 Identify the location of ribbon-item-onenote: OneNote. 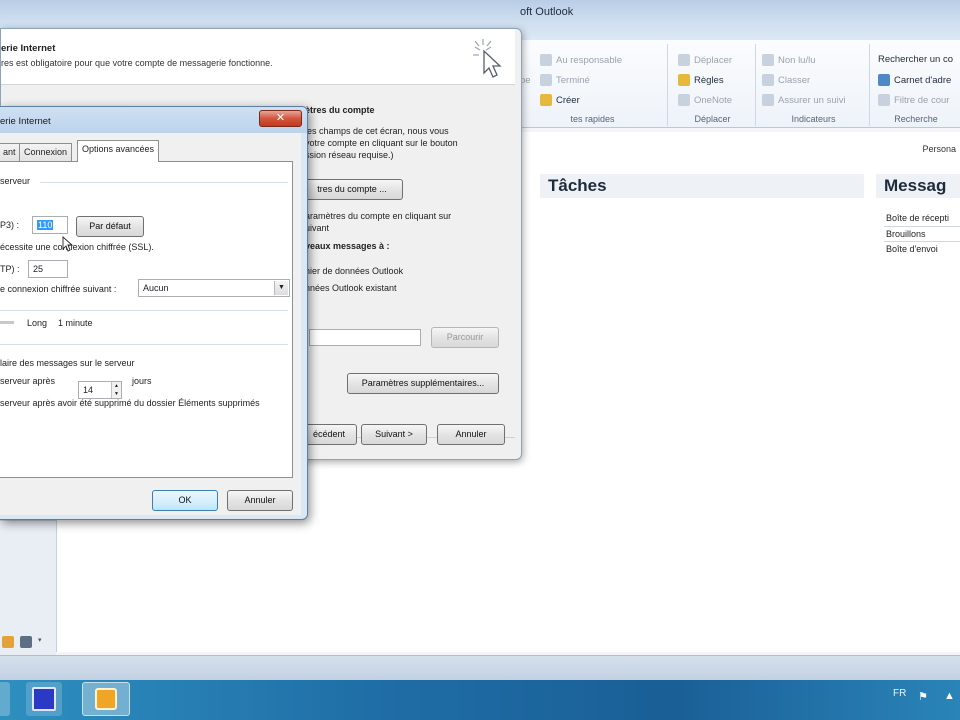
(705, 100).